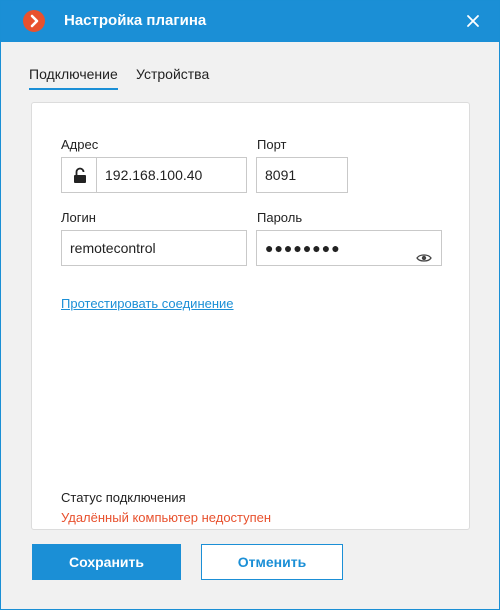 This screenshot has height=610, width=500. What do you see at coordinates (78, 217) in the screenshot?
I see `login-label: Логин` at bounding box center [78, 217].